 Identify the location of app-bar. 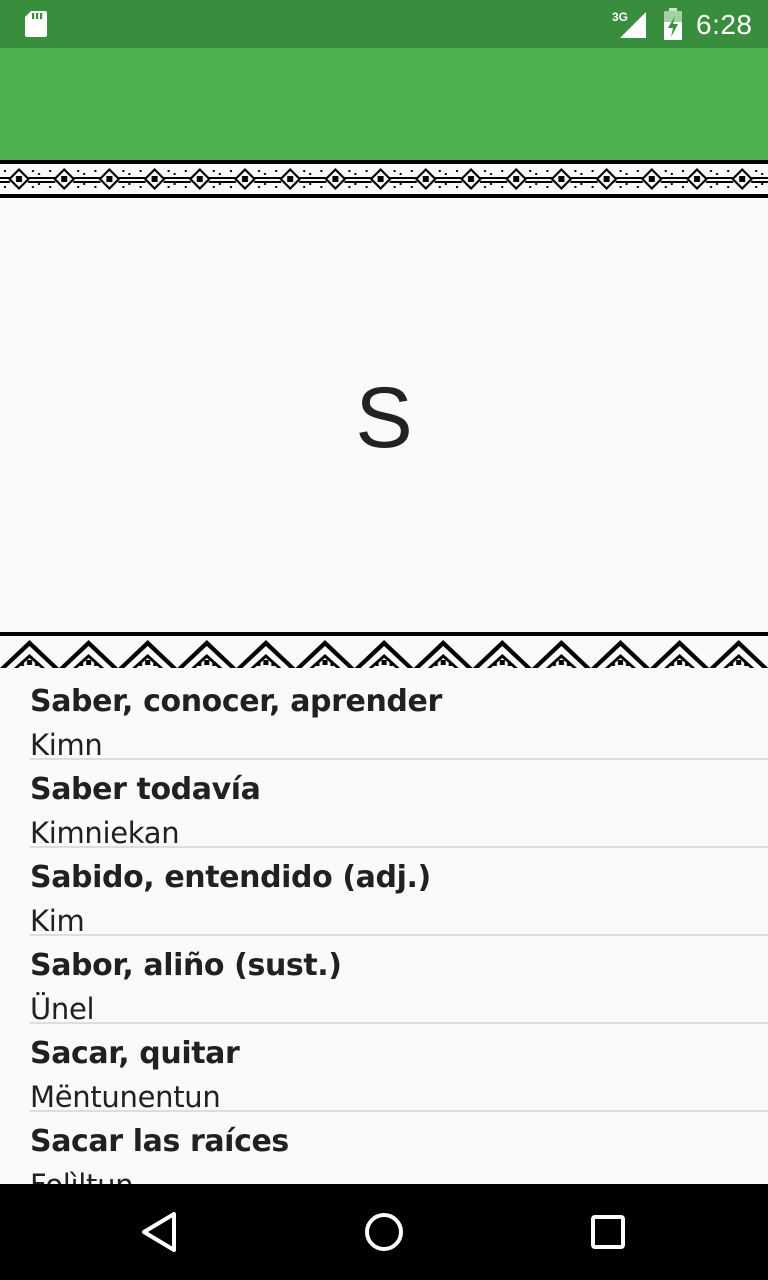
(384, 104).